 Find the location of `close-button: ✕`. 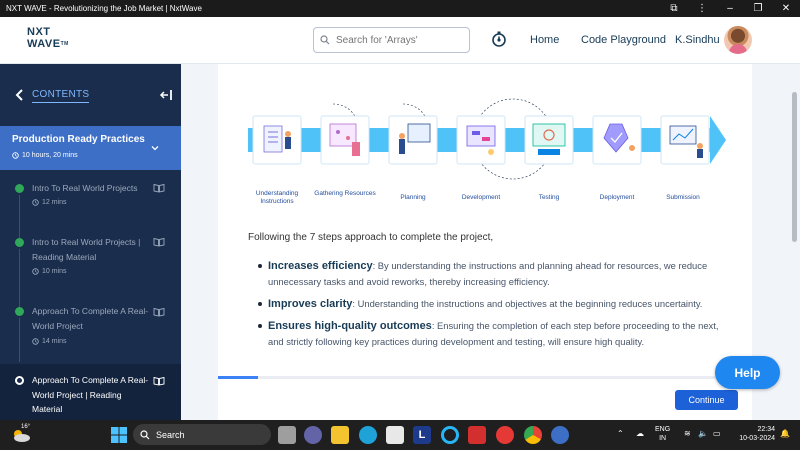

close-button: ✕ is located at coordinates (786, 8).